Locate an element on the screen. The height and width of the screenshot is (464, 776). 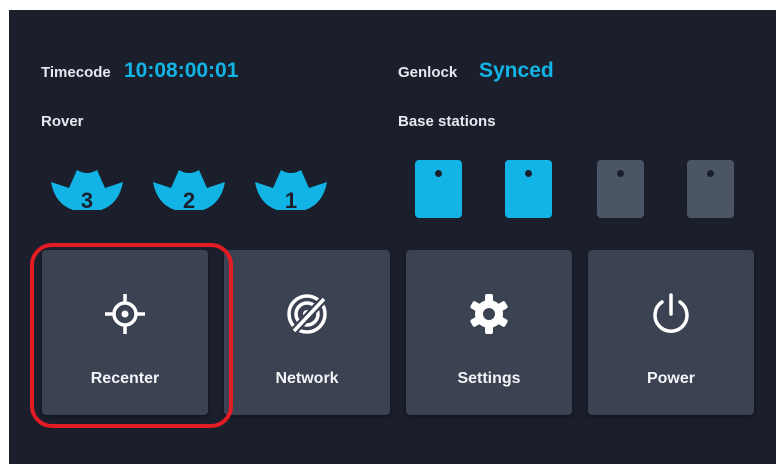
rover-2-number: 2 is located at coordinates (189, 200).